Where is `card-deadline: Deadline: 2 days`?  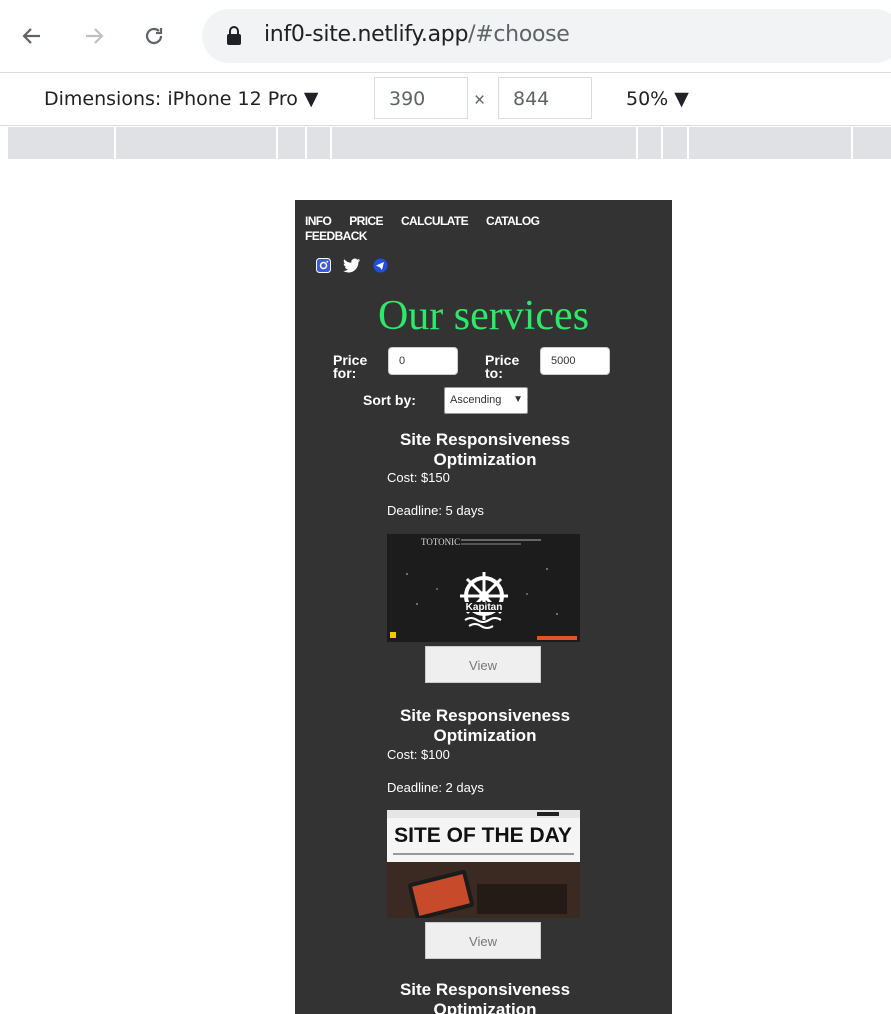
card-deadline: Deadline: 2 days is located at coordinates (435, 787).